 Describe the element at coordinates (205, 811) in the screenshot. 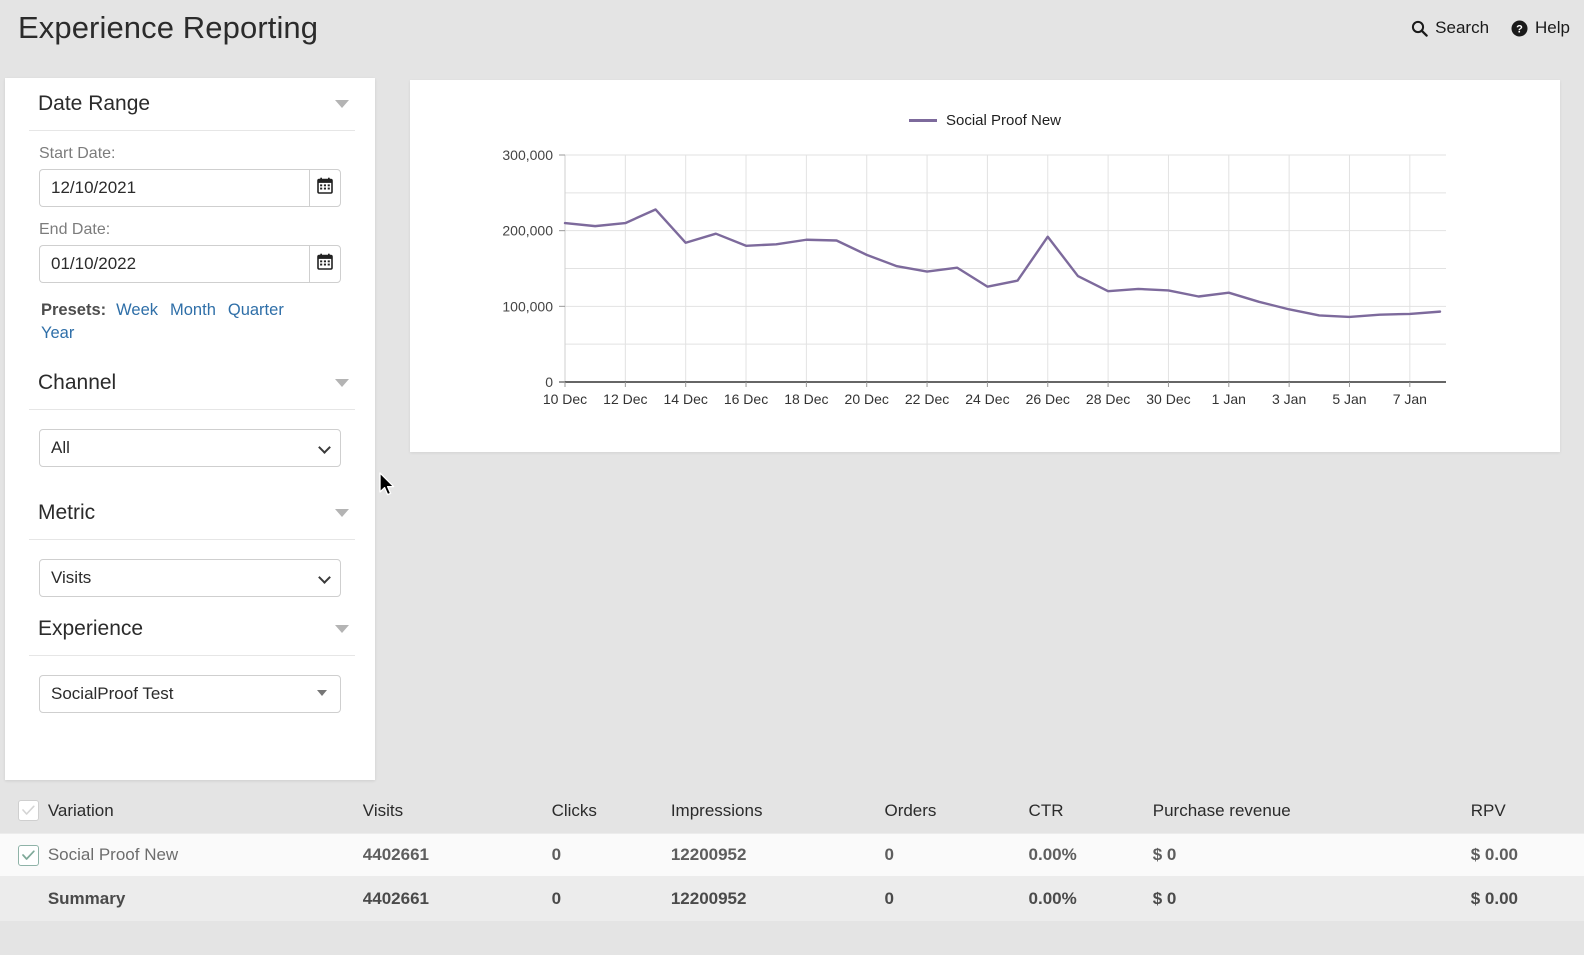

I see `column-header-variation: Variation` at that location.